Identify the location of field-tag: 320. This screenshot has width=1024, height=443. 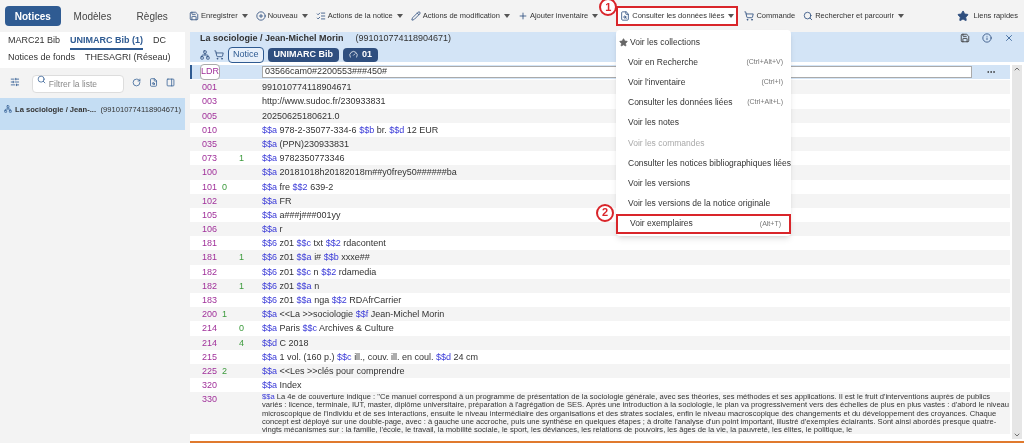
(206, 385).